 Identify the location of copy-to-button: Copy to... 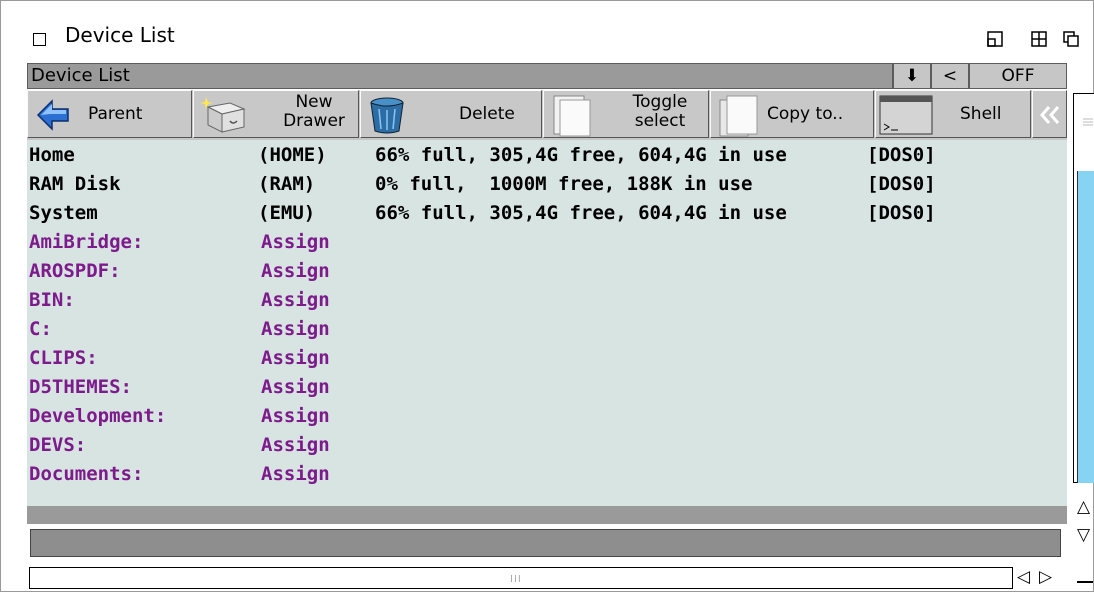
(792, 114).